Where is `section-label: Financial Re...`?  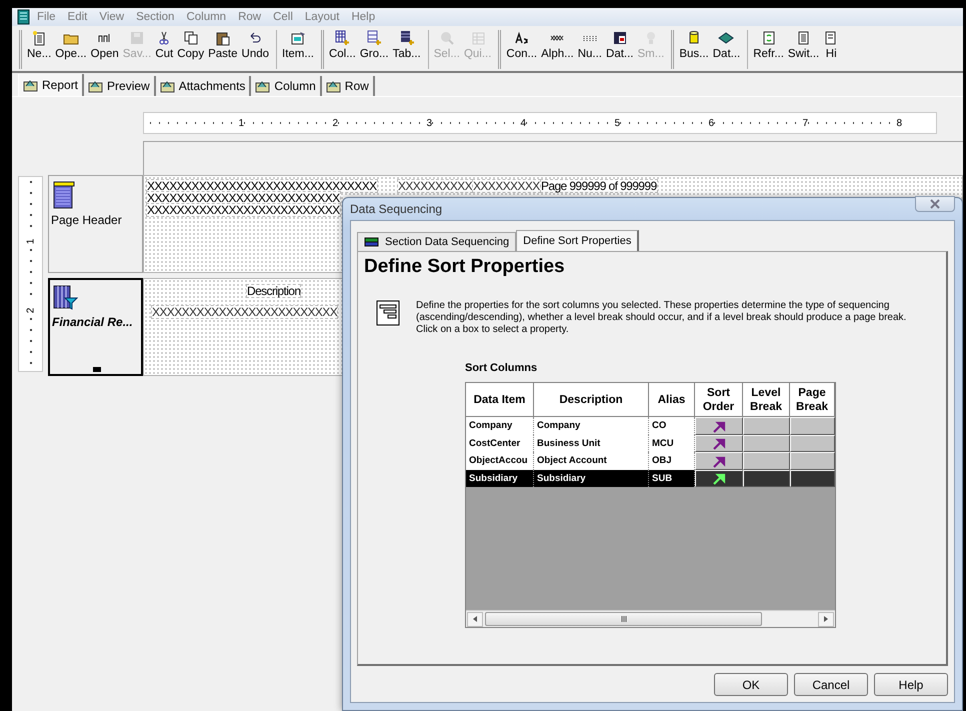
section-label: Financial Re... is located at coordinates (95, 327).